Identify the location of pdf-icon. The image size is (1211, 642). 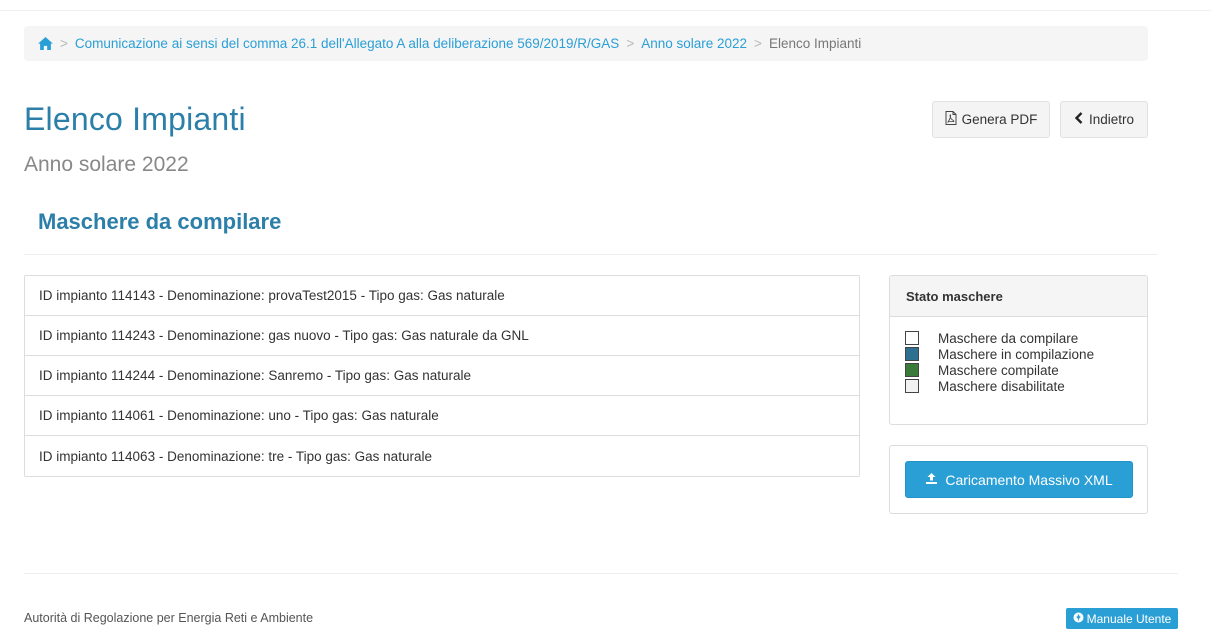
(951, 119).